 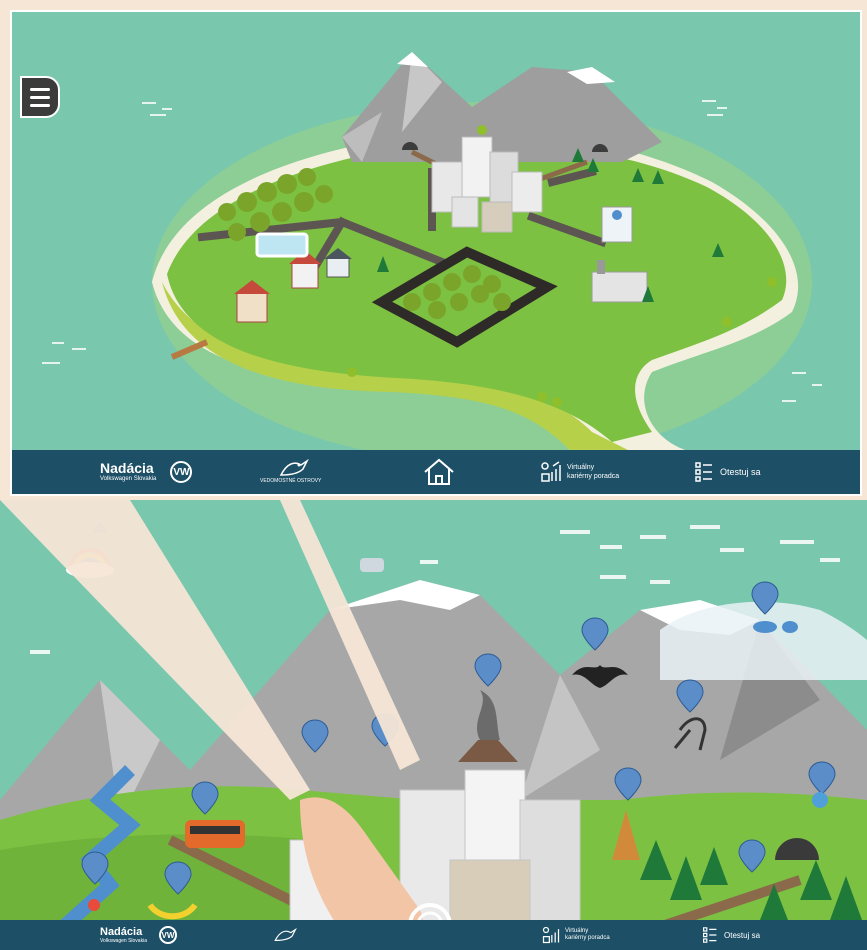 I want to click on brand-name: Nadácia, so click(x=127, y=468).